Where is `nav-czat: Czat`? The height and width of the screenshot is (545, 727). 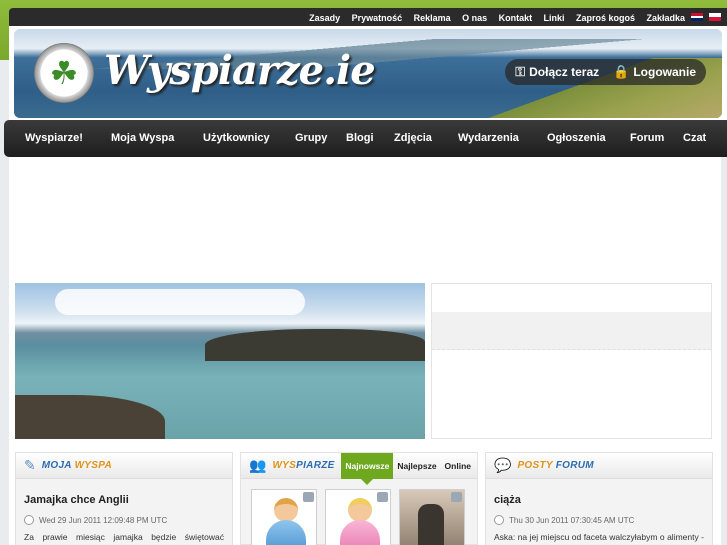 nav-czat: Czat is located at coordinates (694, 138).